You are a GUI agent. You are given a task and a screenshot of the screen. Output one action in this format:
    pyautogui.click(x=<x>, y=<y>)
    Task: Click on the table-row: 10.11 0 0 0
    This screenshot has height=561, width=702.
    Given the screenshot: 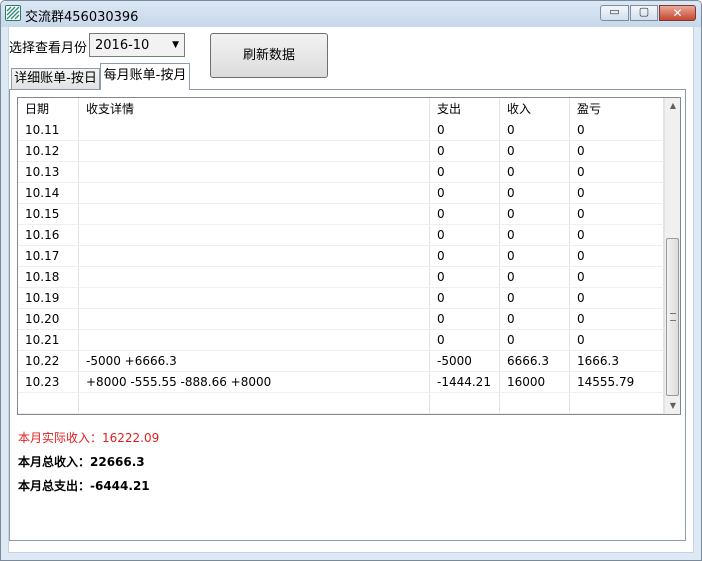 What is the action you would take?
    pyautogui.click(x=341, y=130)
    